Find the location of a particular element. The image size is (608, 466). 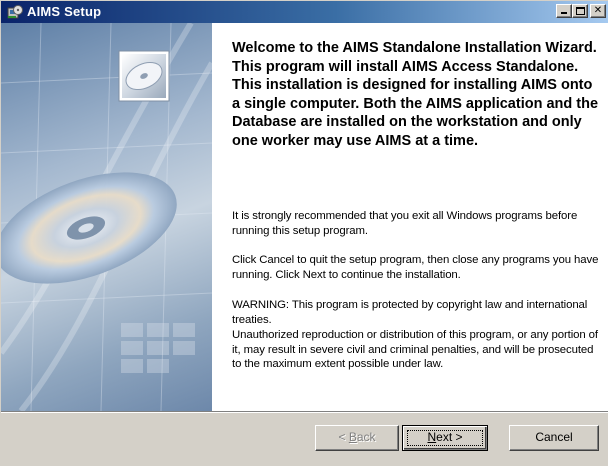

cancel-button-label: Cancel is located at coordinates (554, 437).